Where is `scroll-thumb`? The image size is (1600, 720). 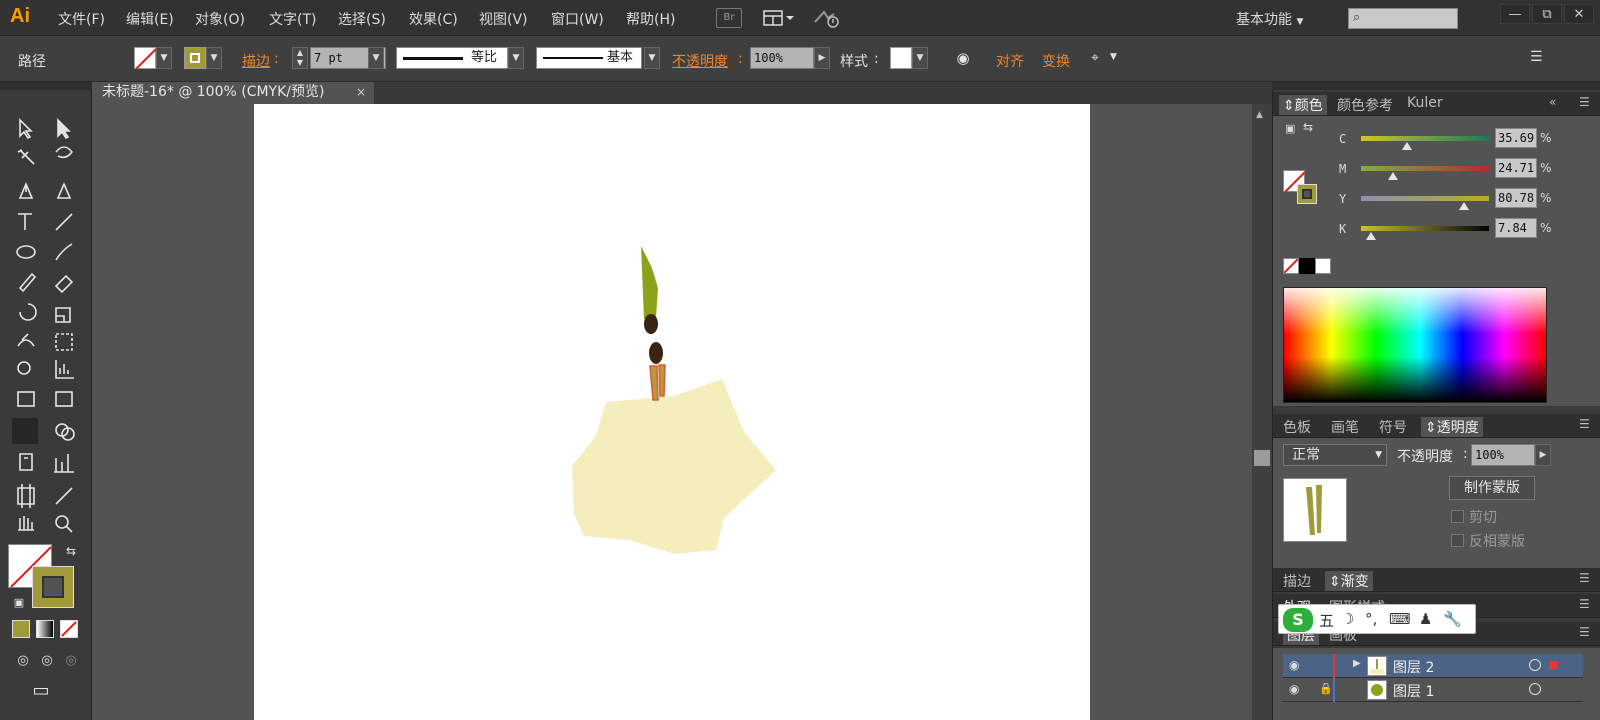 scroll-thumb is located at coordinates (1262, 458).